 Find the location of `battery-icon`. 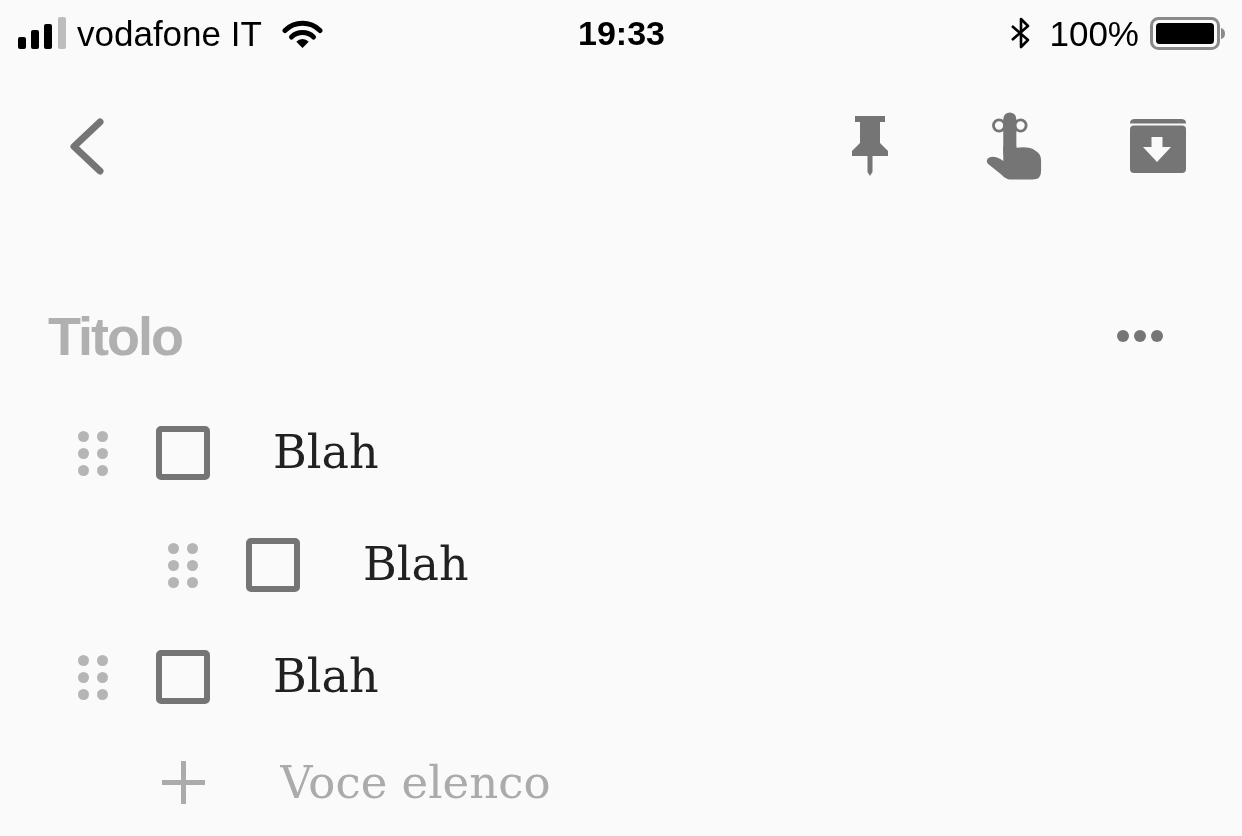

battery-icon is located at coordinates (1187, 33).